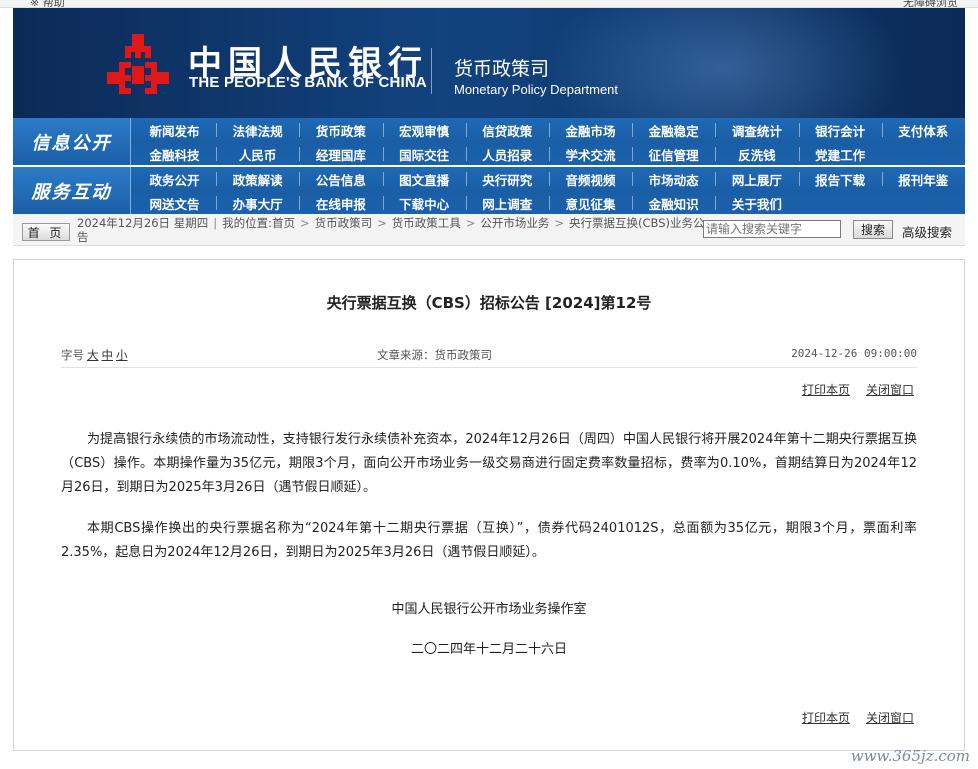 The height and width of the screenshot is (769, 978). Describe the element at coordinates (47, 3) in the screenshot. I see `help-link: ※ 帮助` at that location.